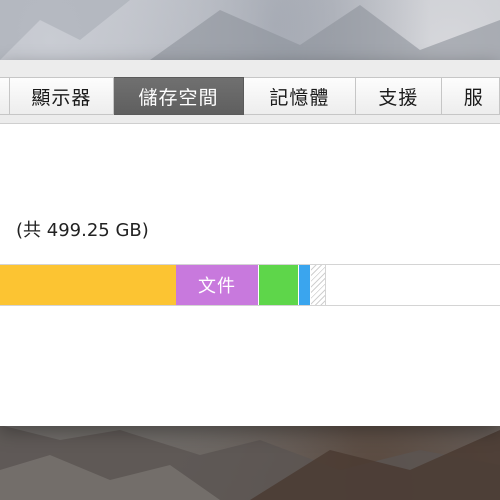 Image resolution: width=500 pixels, height=500 pixels. What do you see at coordinates (317, 285) in the screenshot?
I see `segment-purgeable` at bounding box center [317, 285].